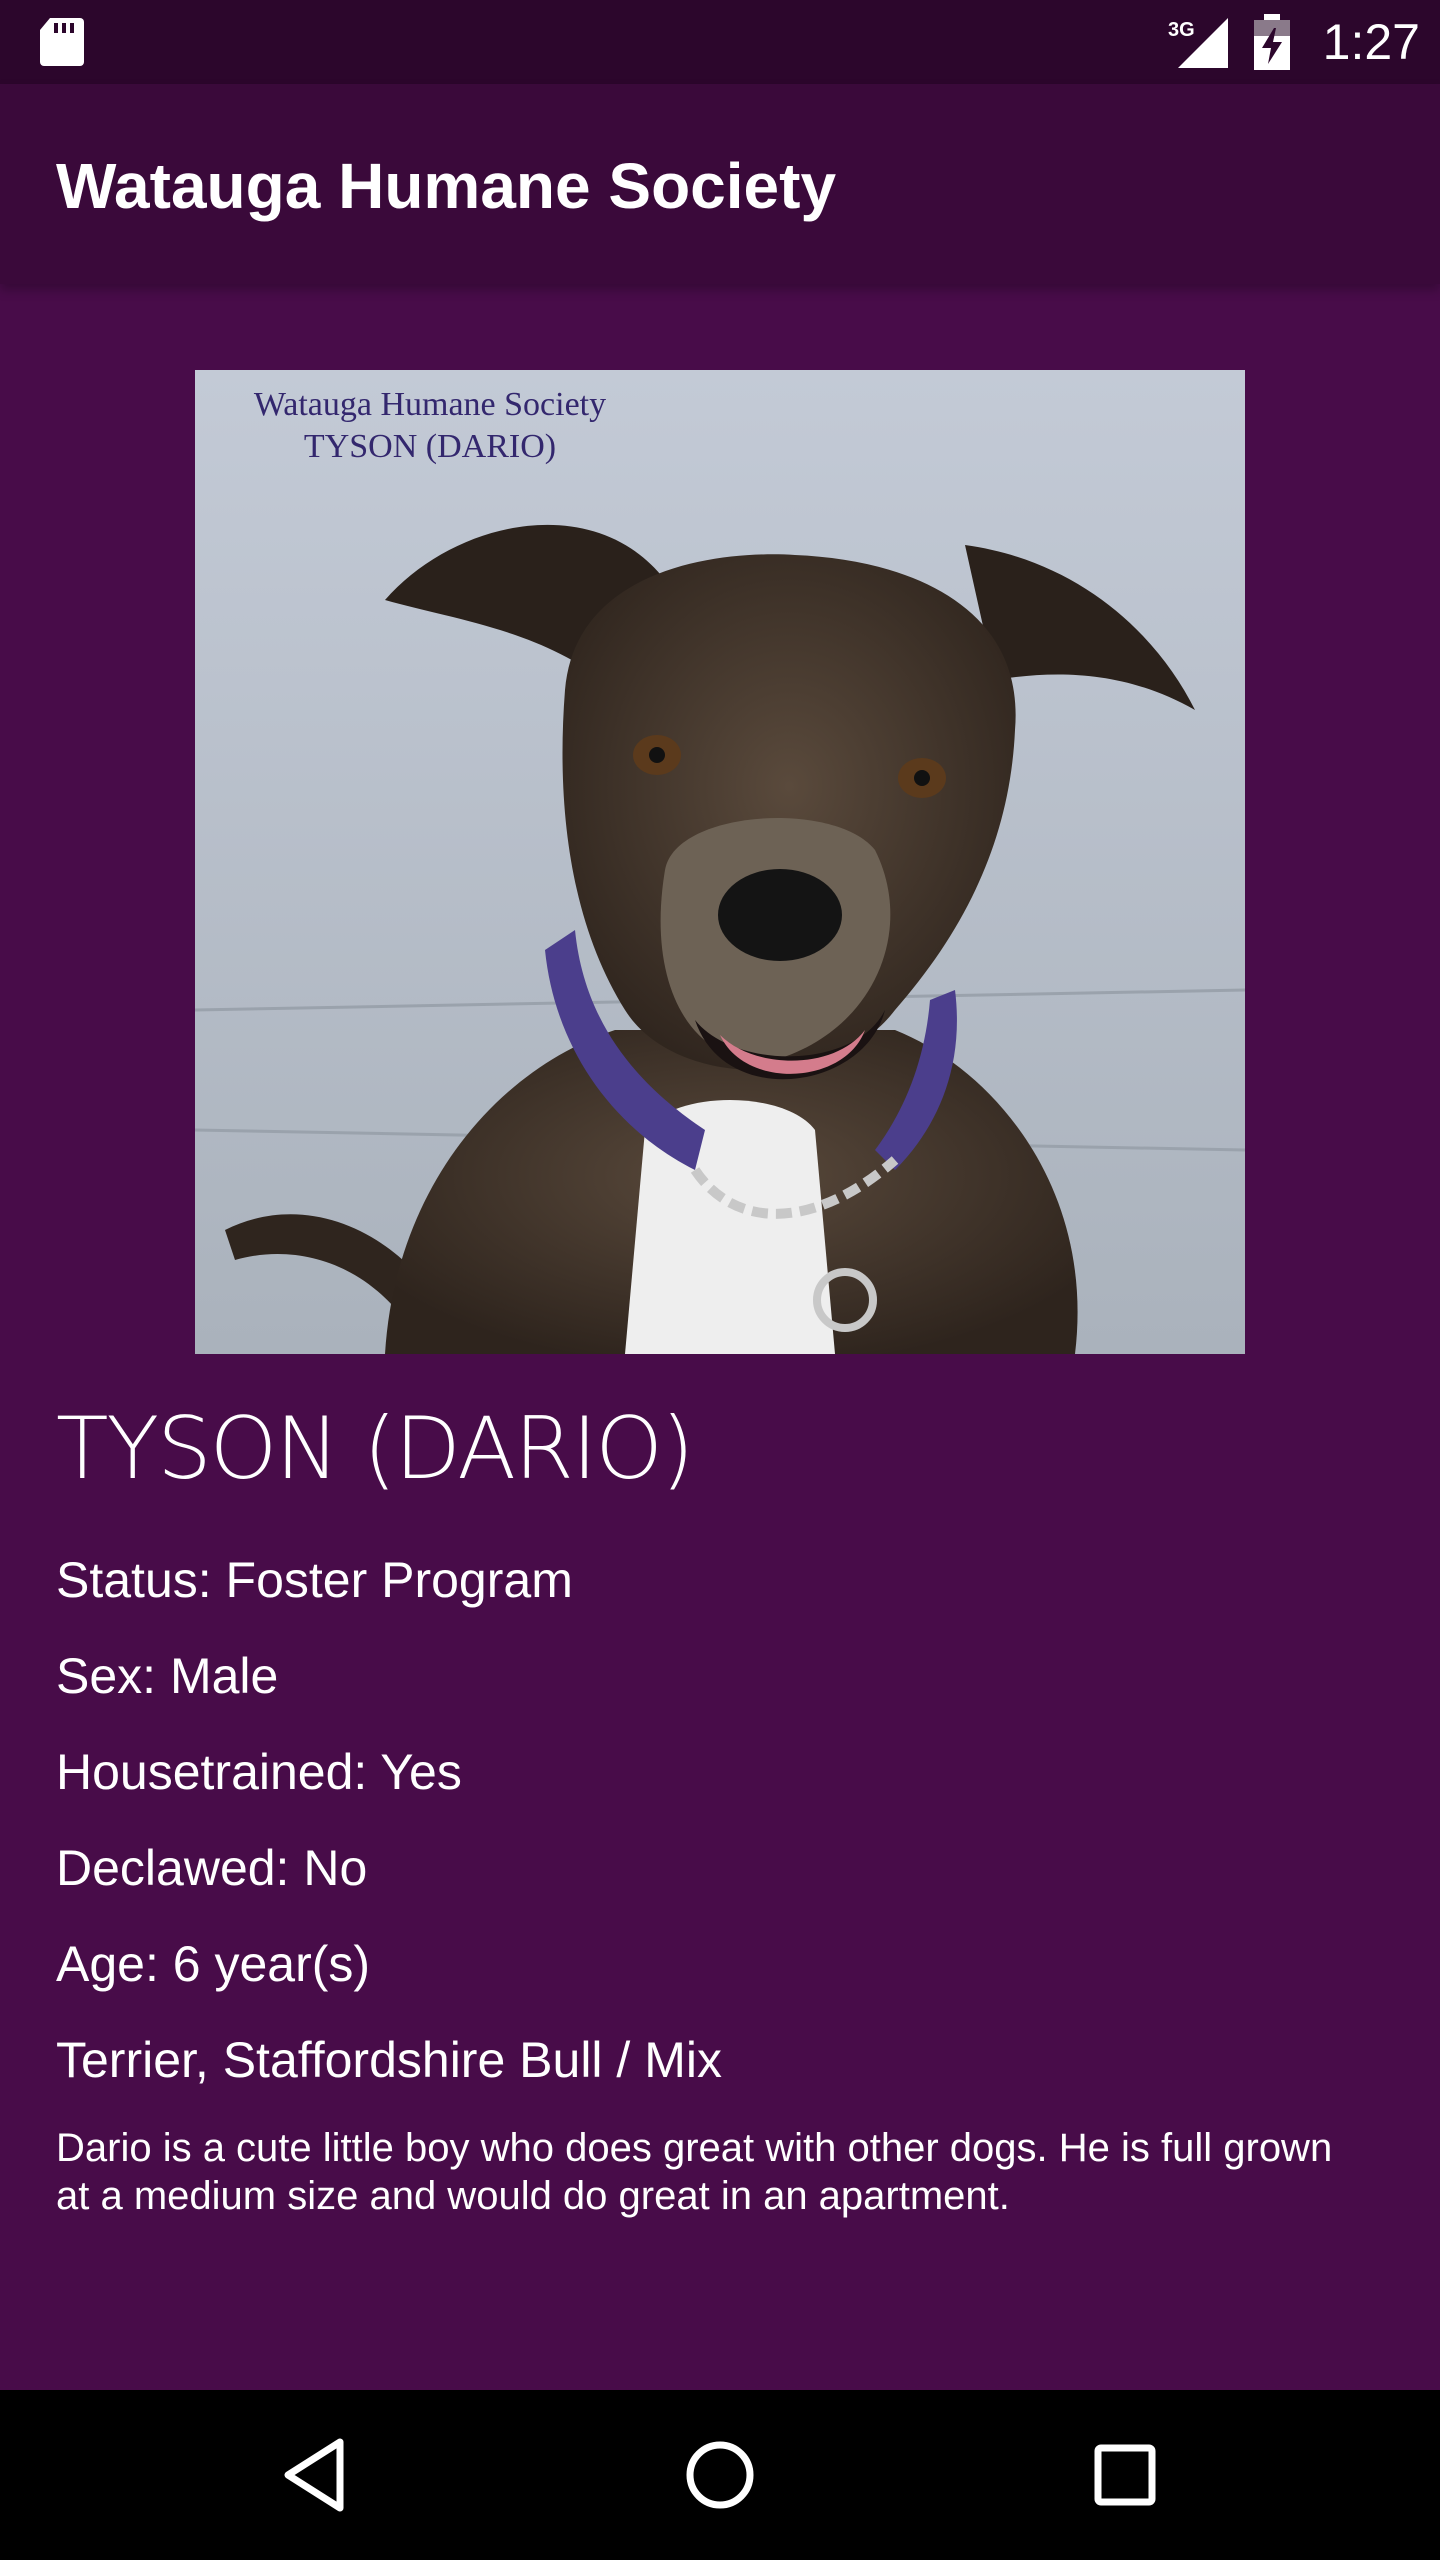 This screenshot has width=1440, height=2560. I want to click on sex-text: Sex: Male, so click(167, 1676).